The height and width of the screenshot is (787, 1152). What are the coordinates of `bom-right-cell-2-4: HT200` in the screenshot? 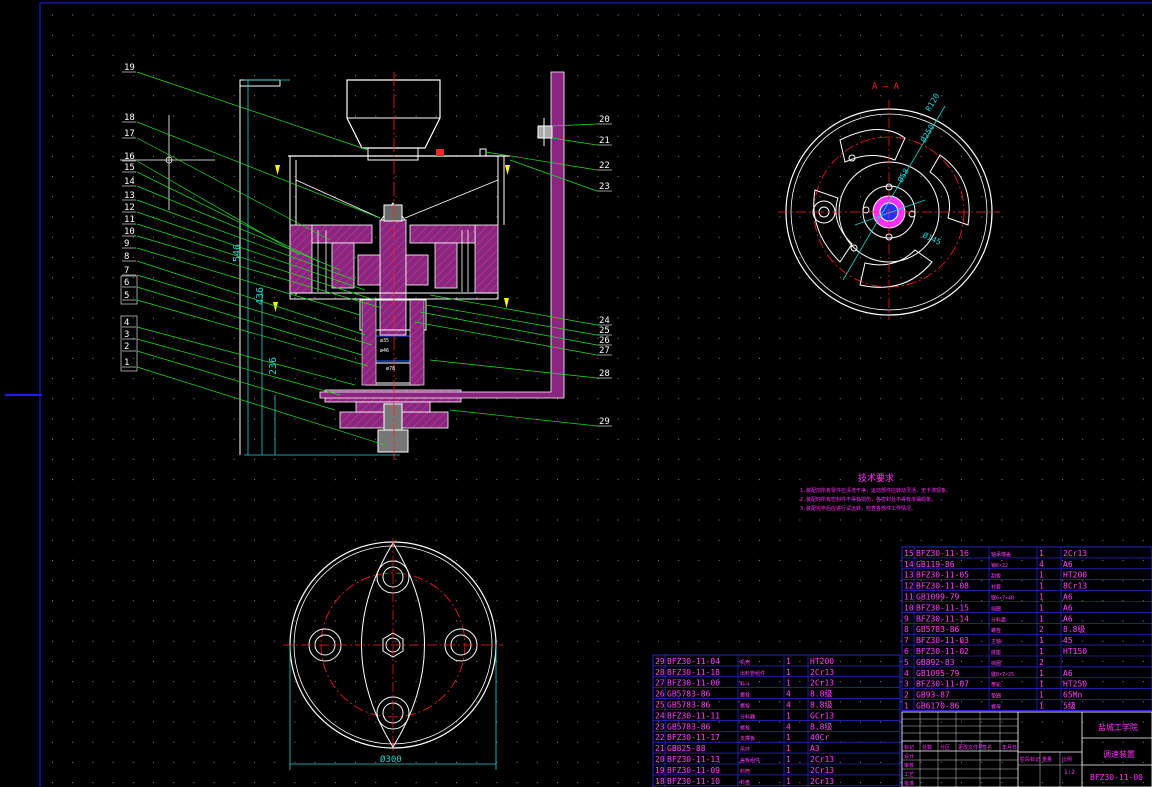 It's located at (1075, 575).